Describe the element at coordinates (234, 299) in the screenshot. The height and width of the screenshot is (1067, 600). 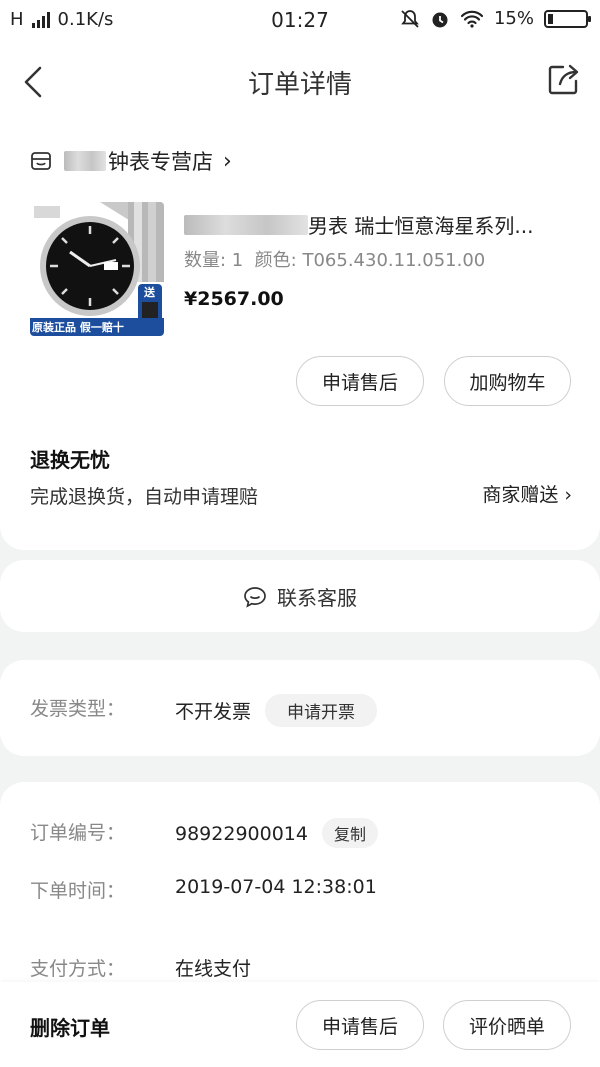
I see `product-price: ¥2567.00` at that location.